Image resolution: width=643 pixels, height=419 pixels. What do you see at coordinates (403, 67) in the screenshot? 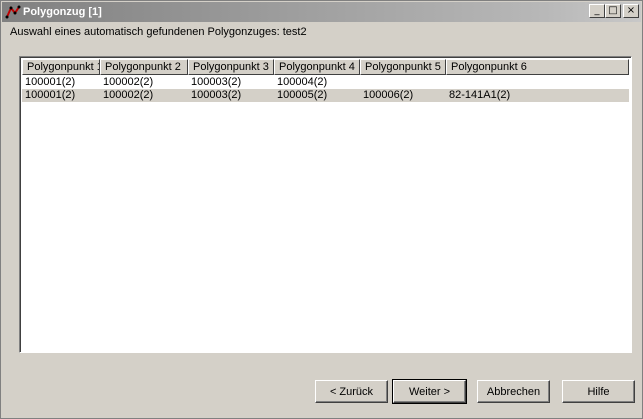
I see `column-header-punkt-5: Polygonpunkt 5` at bounding box center [403, 67].